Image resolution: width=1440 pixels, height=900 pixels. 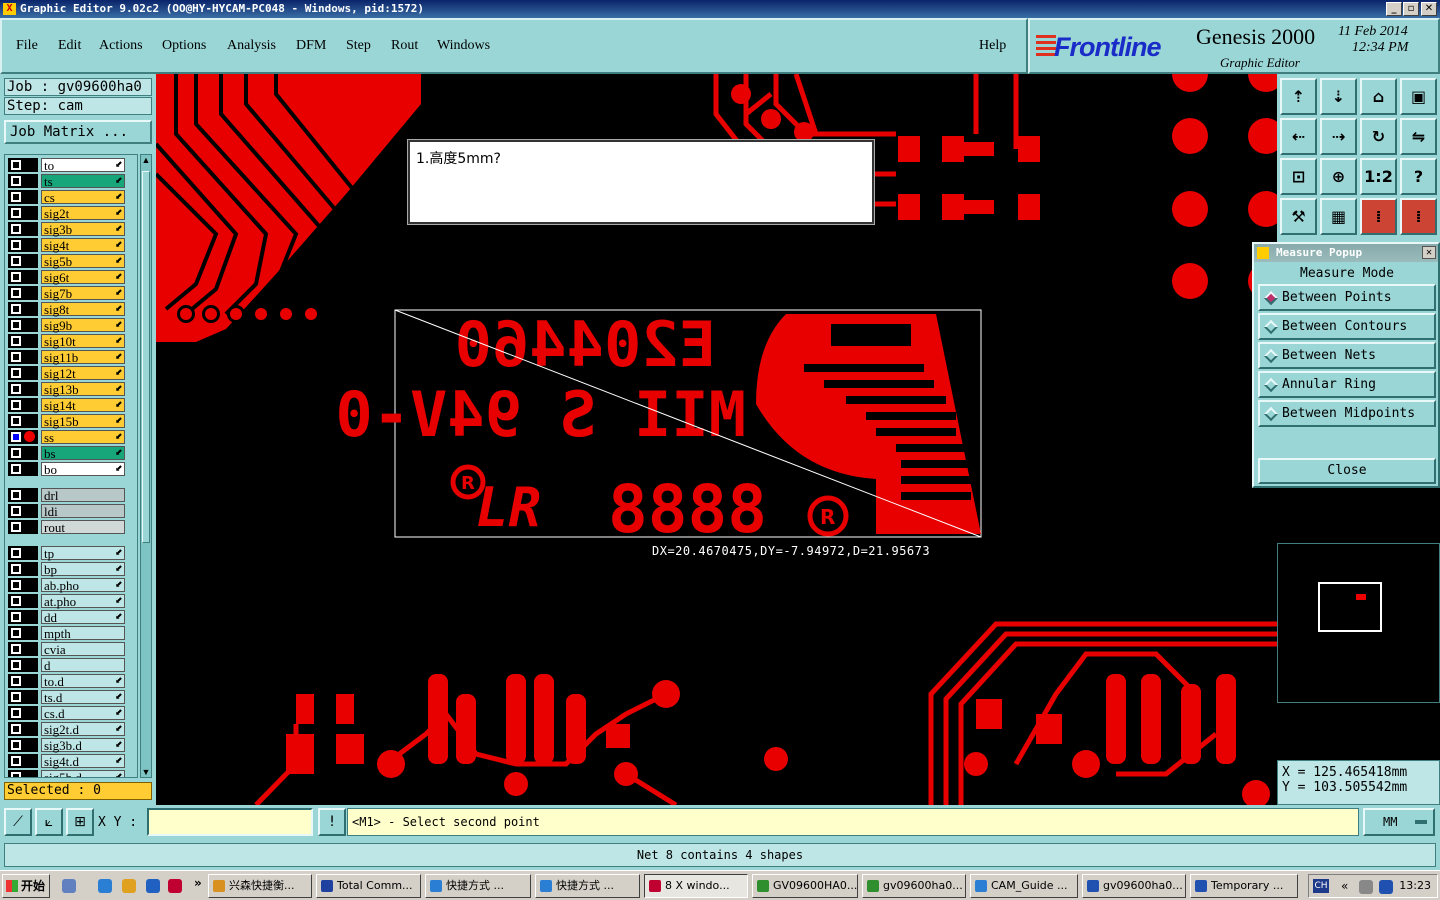 What do you see at coordinates (1344, 886) in the screenshot?
I see `tray-expand-icon: «` at bounding box center [1344, 886].